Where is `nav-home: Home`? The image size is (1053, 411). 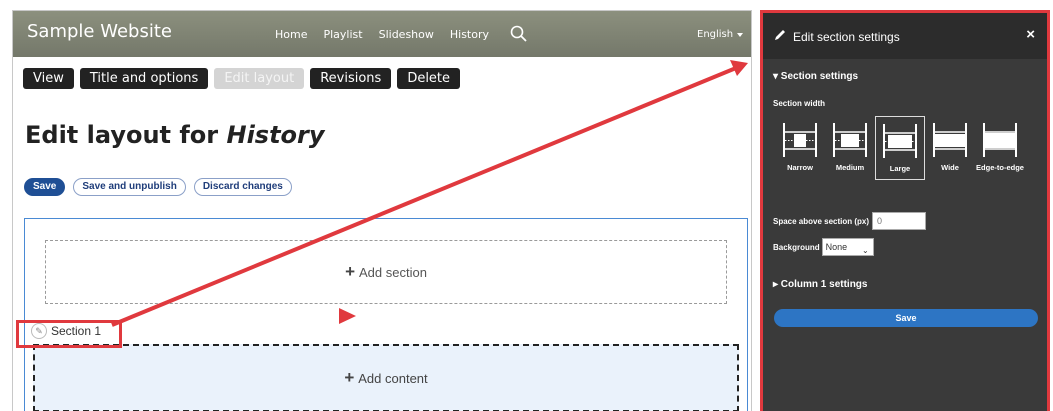
nav-home: Home is located at coordinates (291, 34).